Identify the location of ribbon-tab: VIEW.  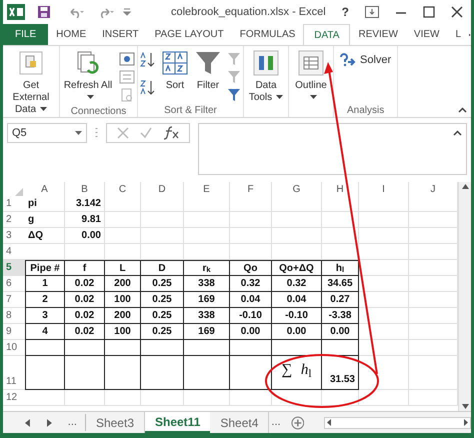
(427, 34).